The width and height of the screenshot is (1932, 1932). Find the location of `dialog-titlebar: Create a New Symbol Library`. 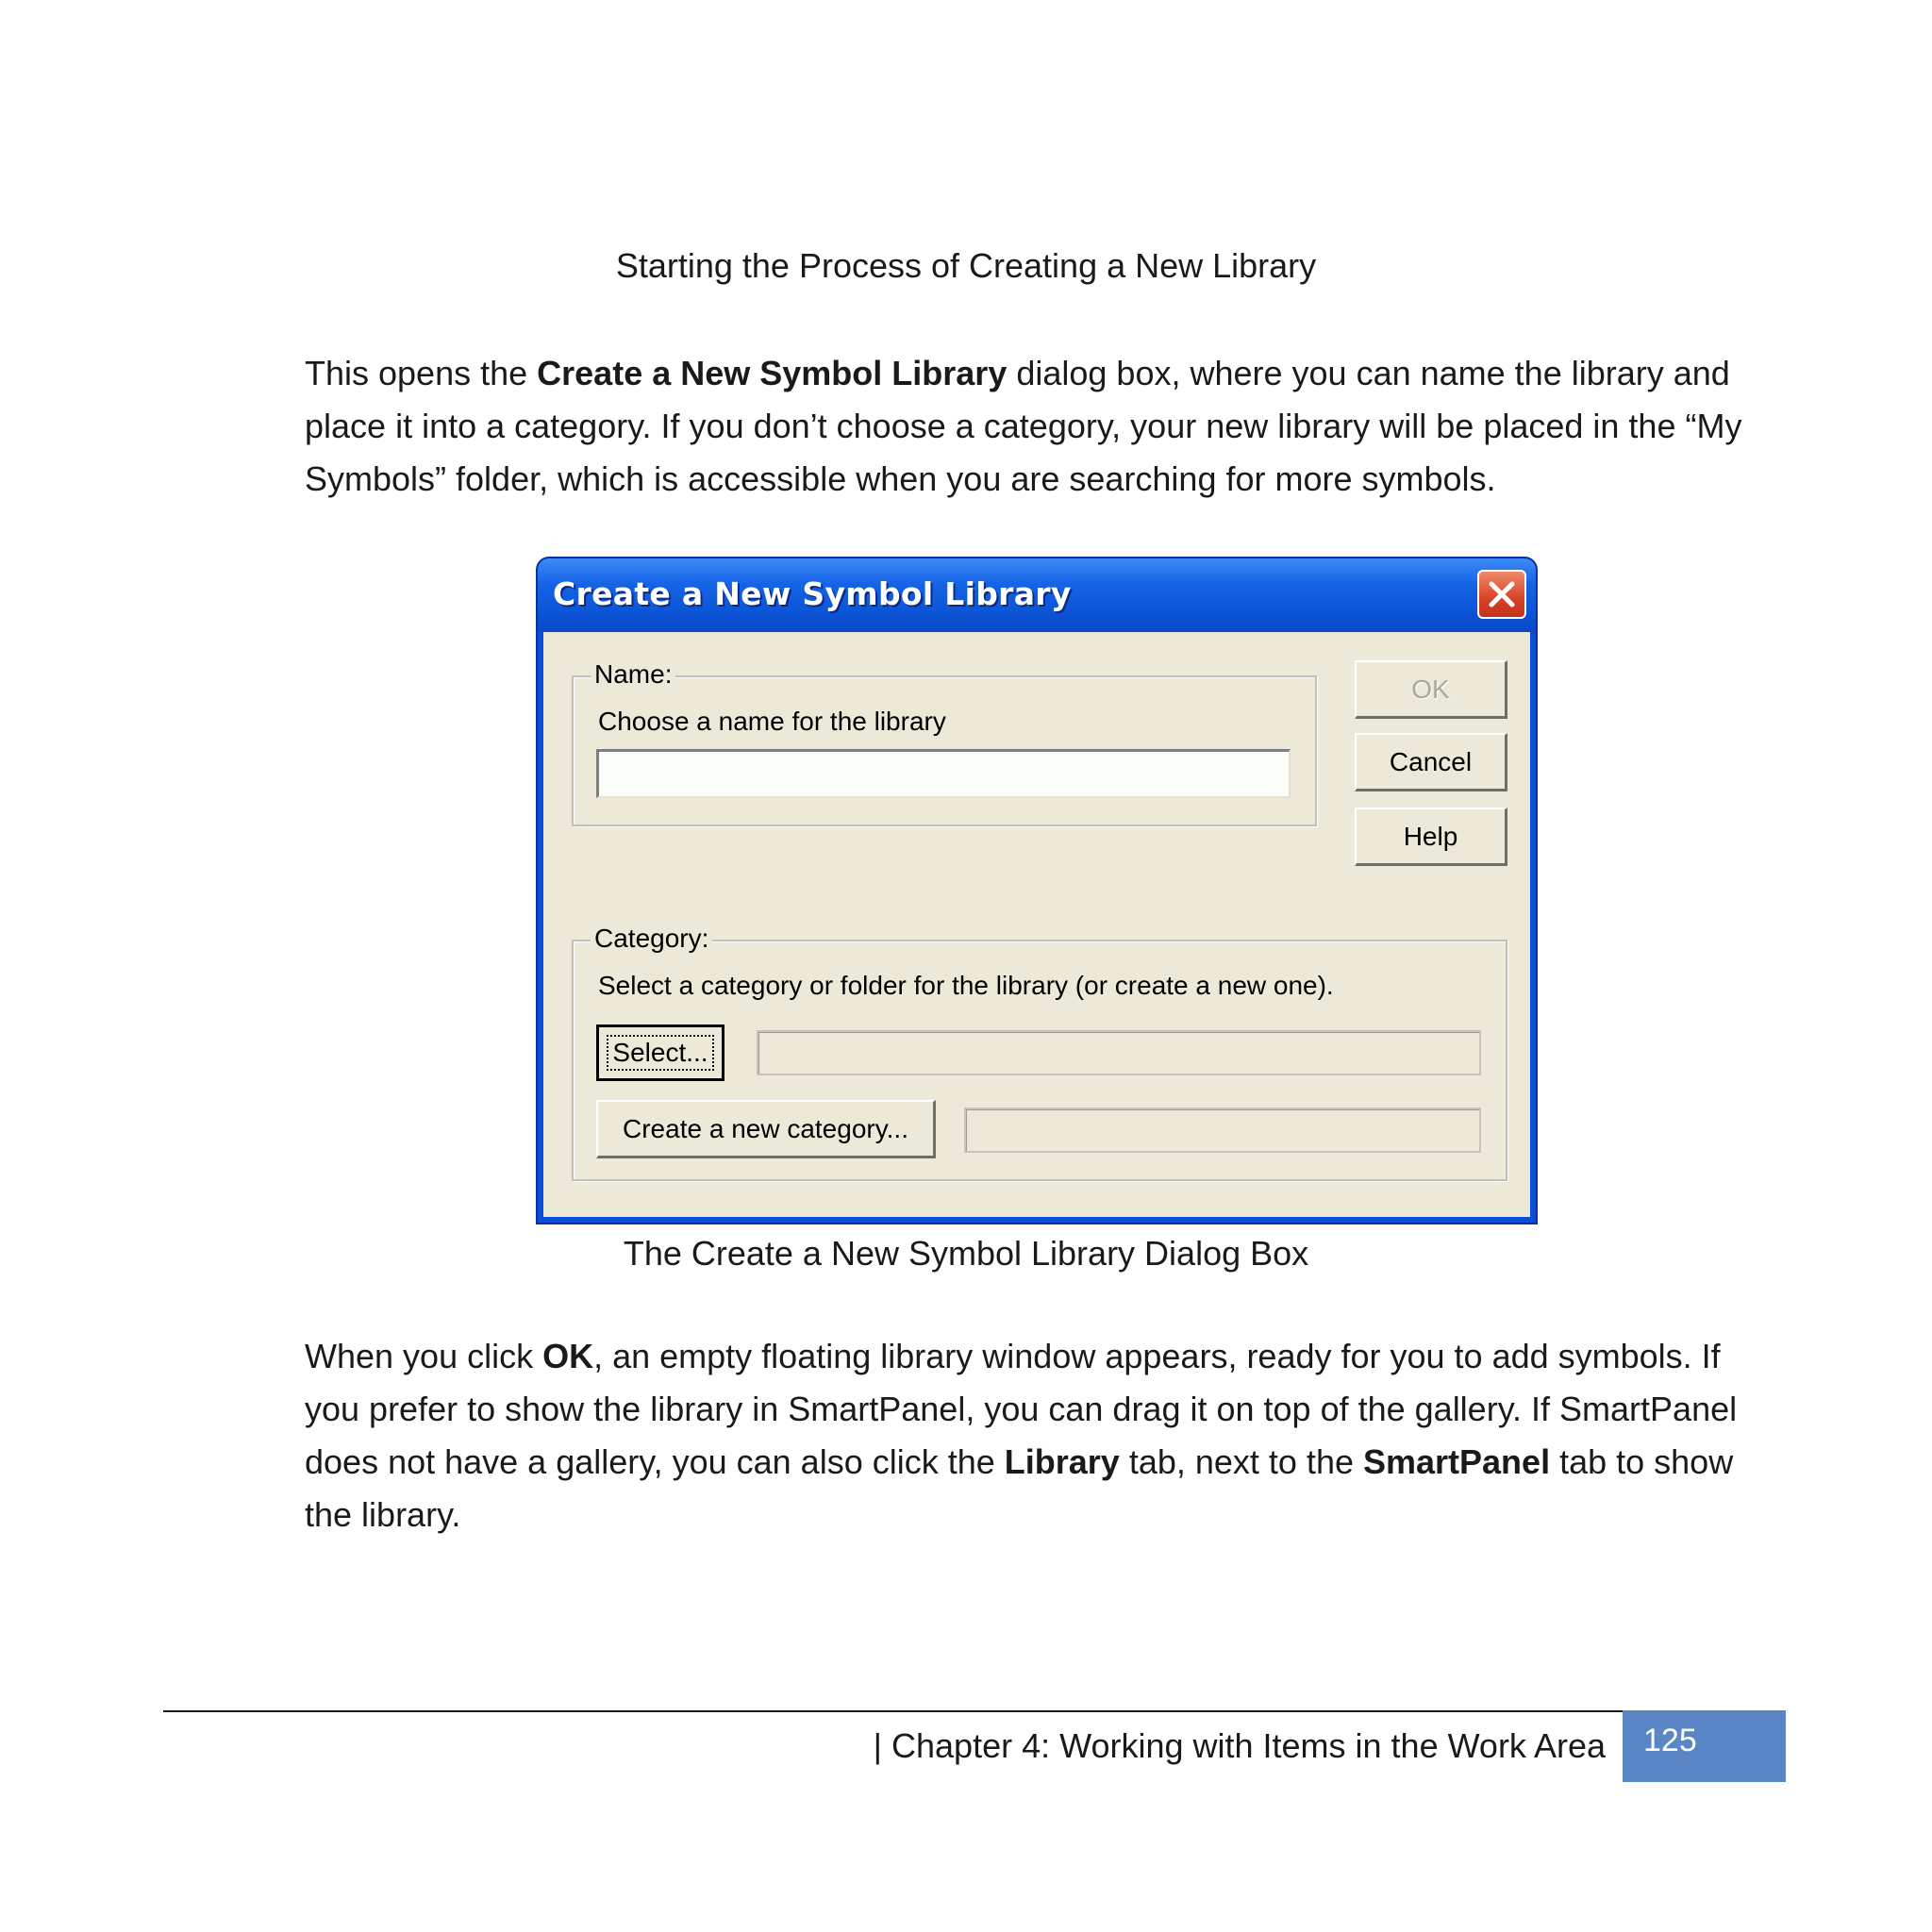

dialog-titlebar: Create a New Symbol Library is located at coordinates (1037, 595).